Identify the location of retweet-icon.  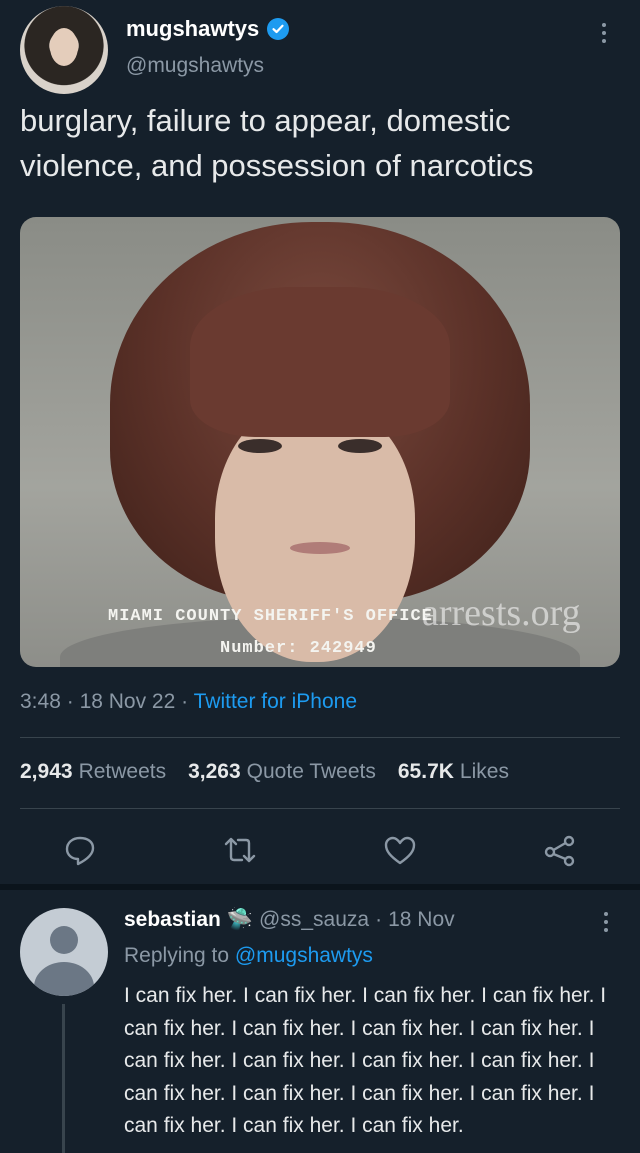
(240, 850).